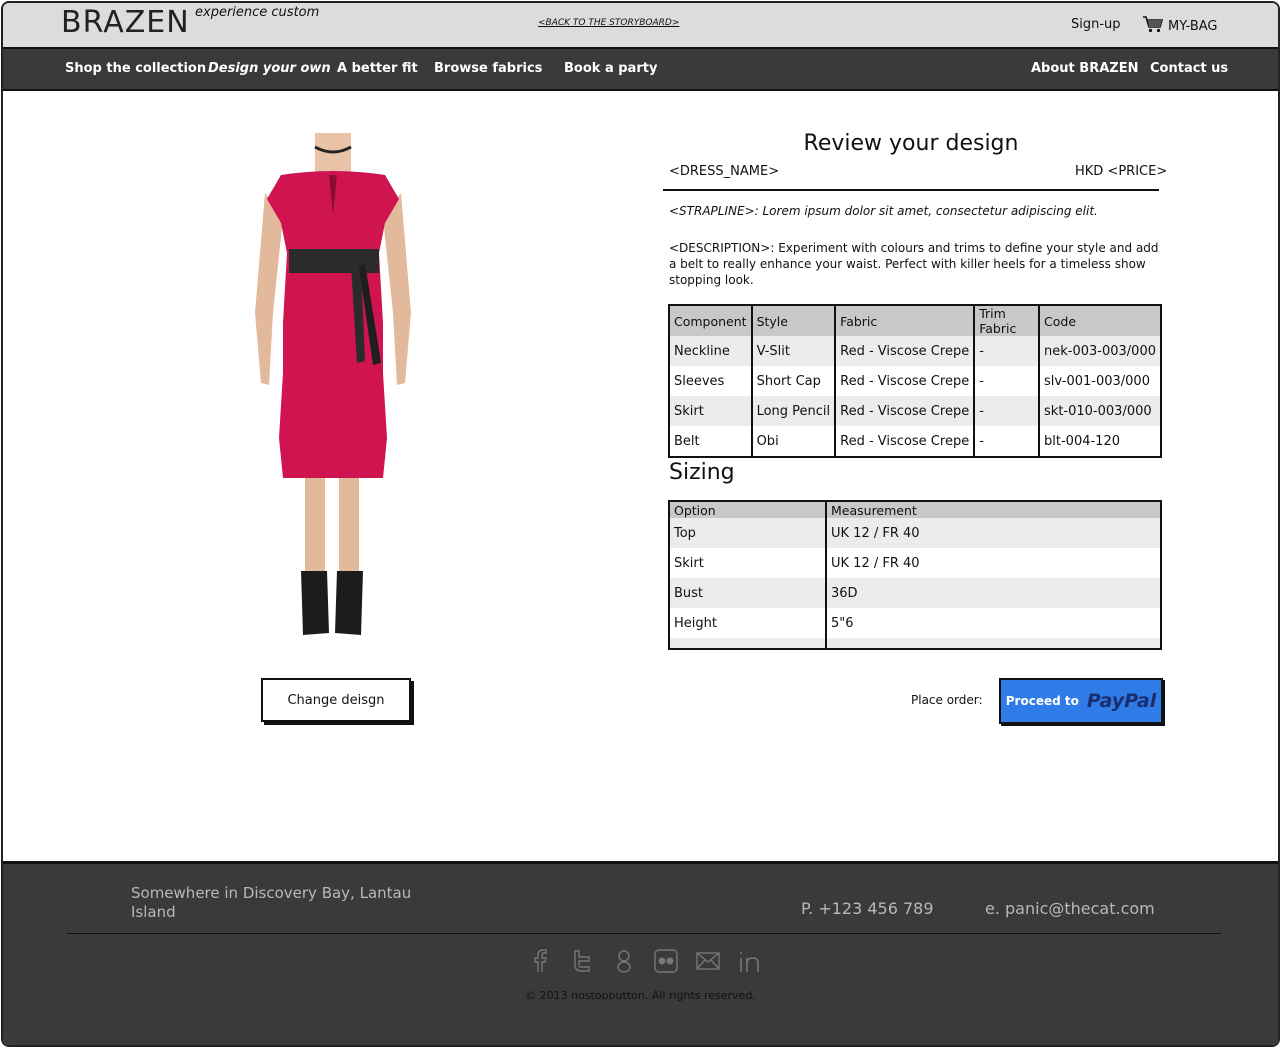 The width and height of the screenshot is (1284, 1051). I want to click on nav-shop-collection: Shop the collection, so click(135, 68).